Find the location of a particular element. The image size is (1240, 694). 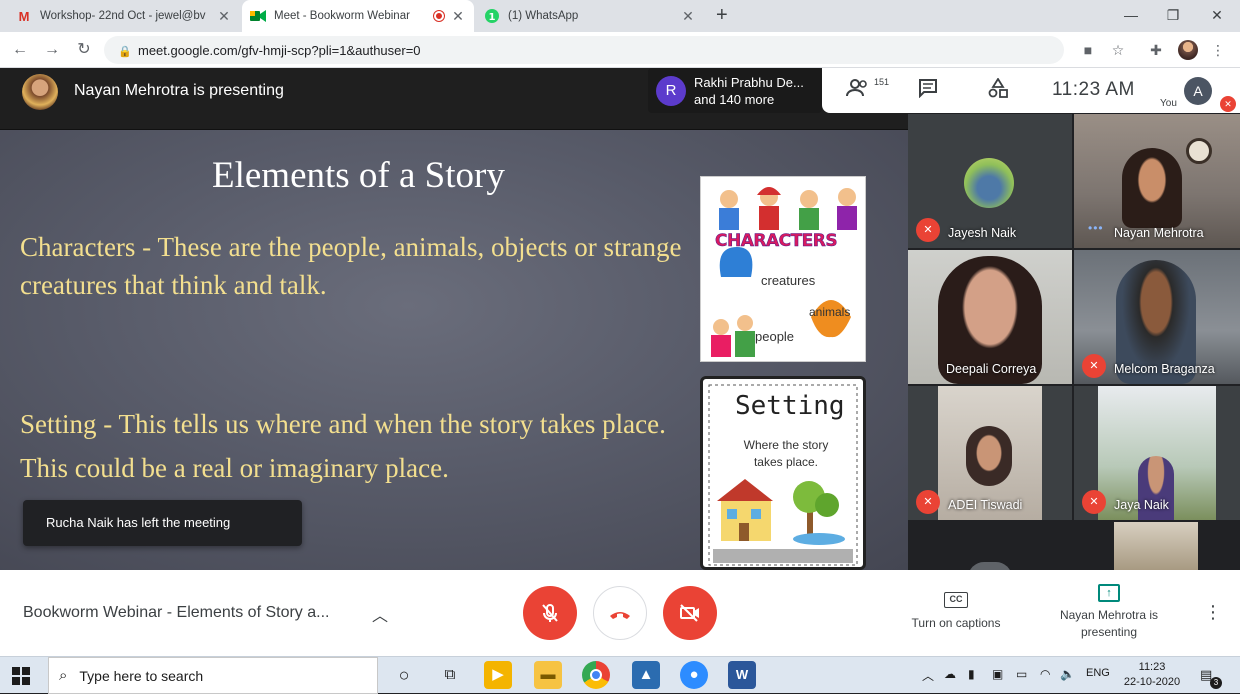

present-screen-icon: ↑ is located at coordinates (1109, 593).